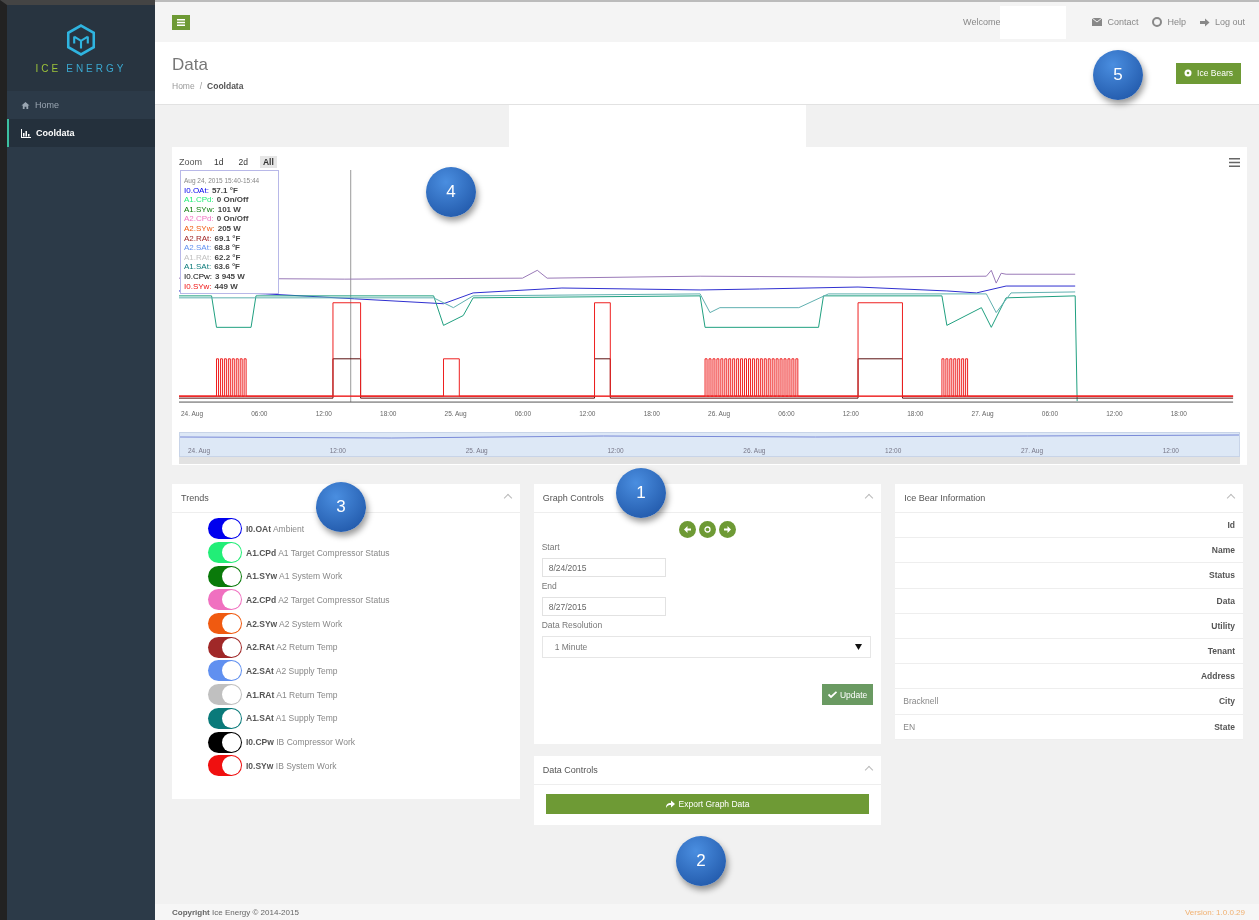 This screenshot has width=1259, height=920. I want to click on bar-chart-icon, so click(26, 133).